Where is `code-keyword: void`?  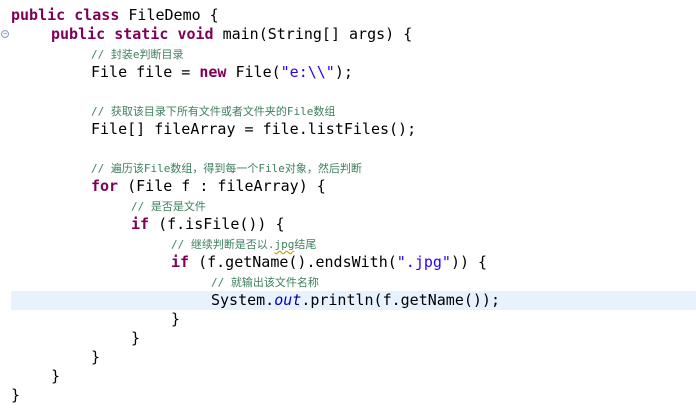 code-keyword: void is located at coordinates (195, 34).